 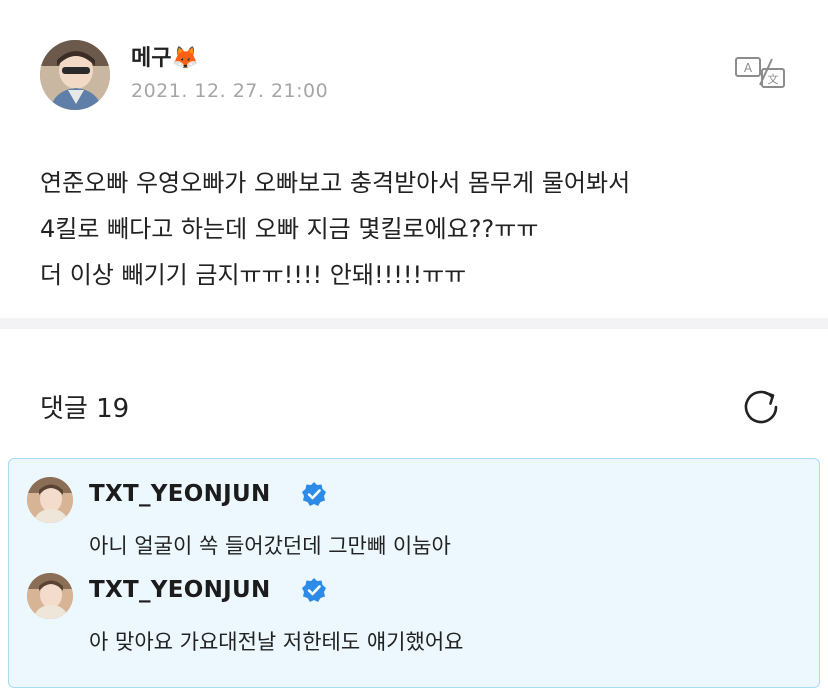 What do you see at coordinates (230, 91) in the screenshot?
I see `post-date: 2021. 12. 27. 21:00` at bounding box center [230, 91].